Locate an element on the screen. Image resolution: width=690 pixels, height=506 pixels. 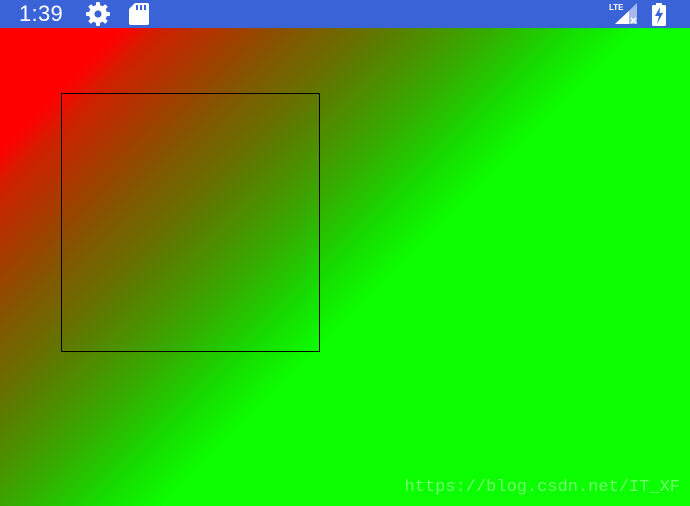
status-bar: 1:39 LTE is located at coordinates (345, 14).